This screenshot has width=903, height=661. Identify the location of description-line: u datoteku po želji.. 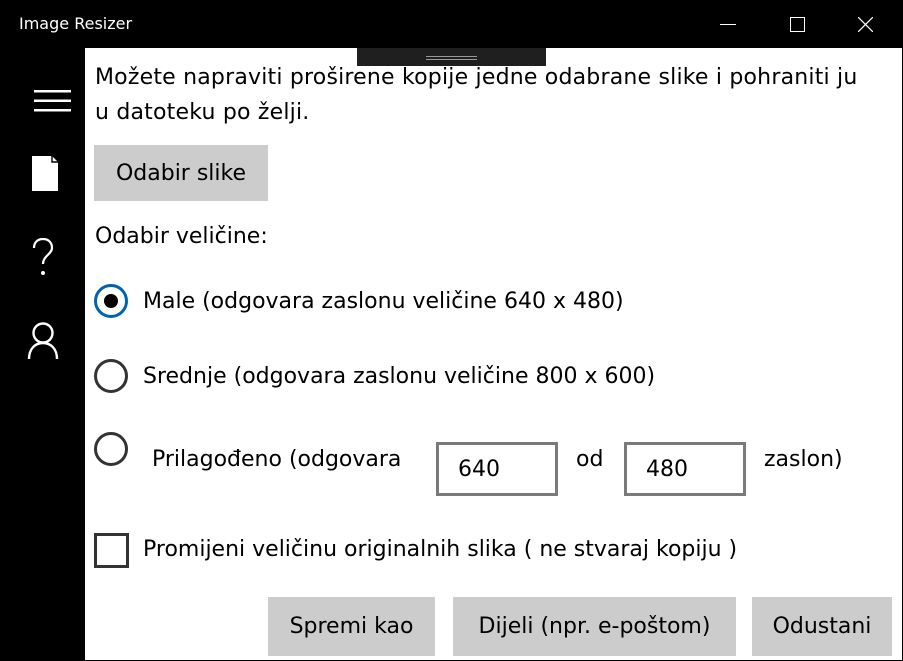
(202, 112).